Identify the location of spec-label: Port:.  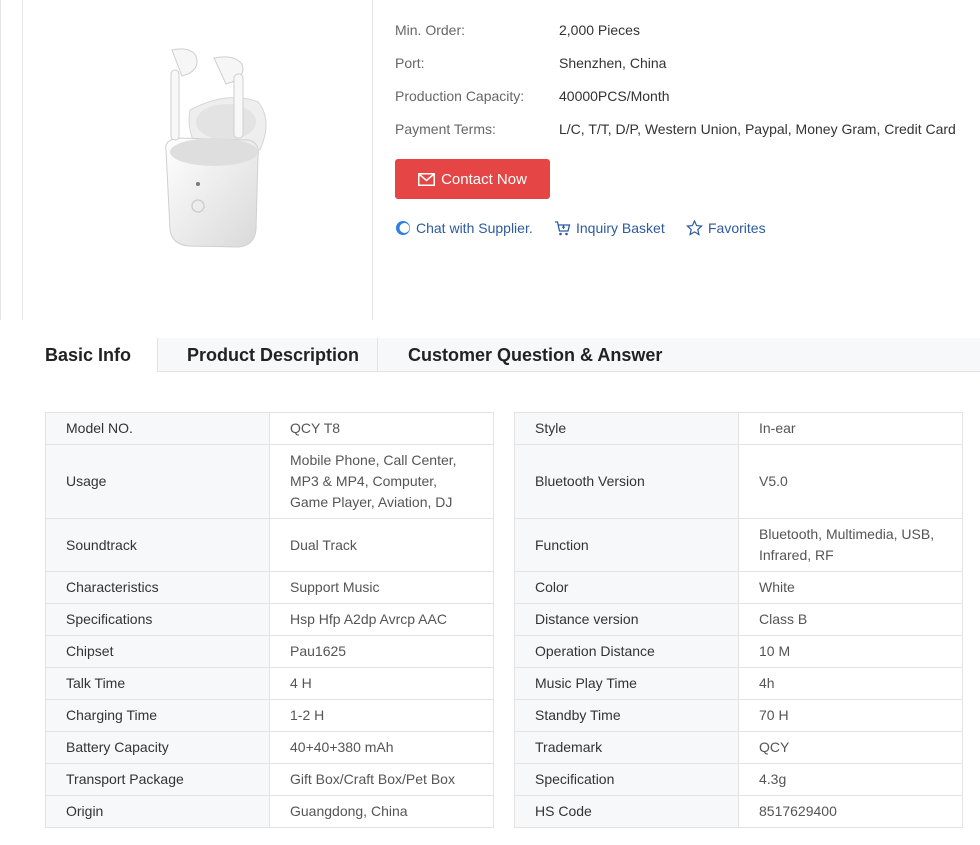
(410, 63).